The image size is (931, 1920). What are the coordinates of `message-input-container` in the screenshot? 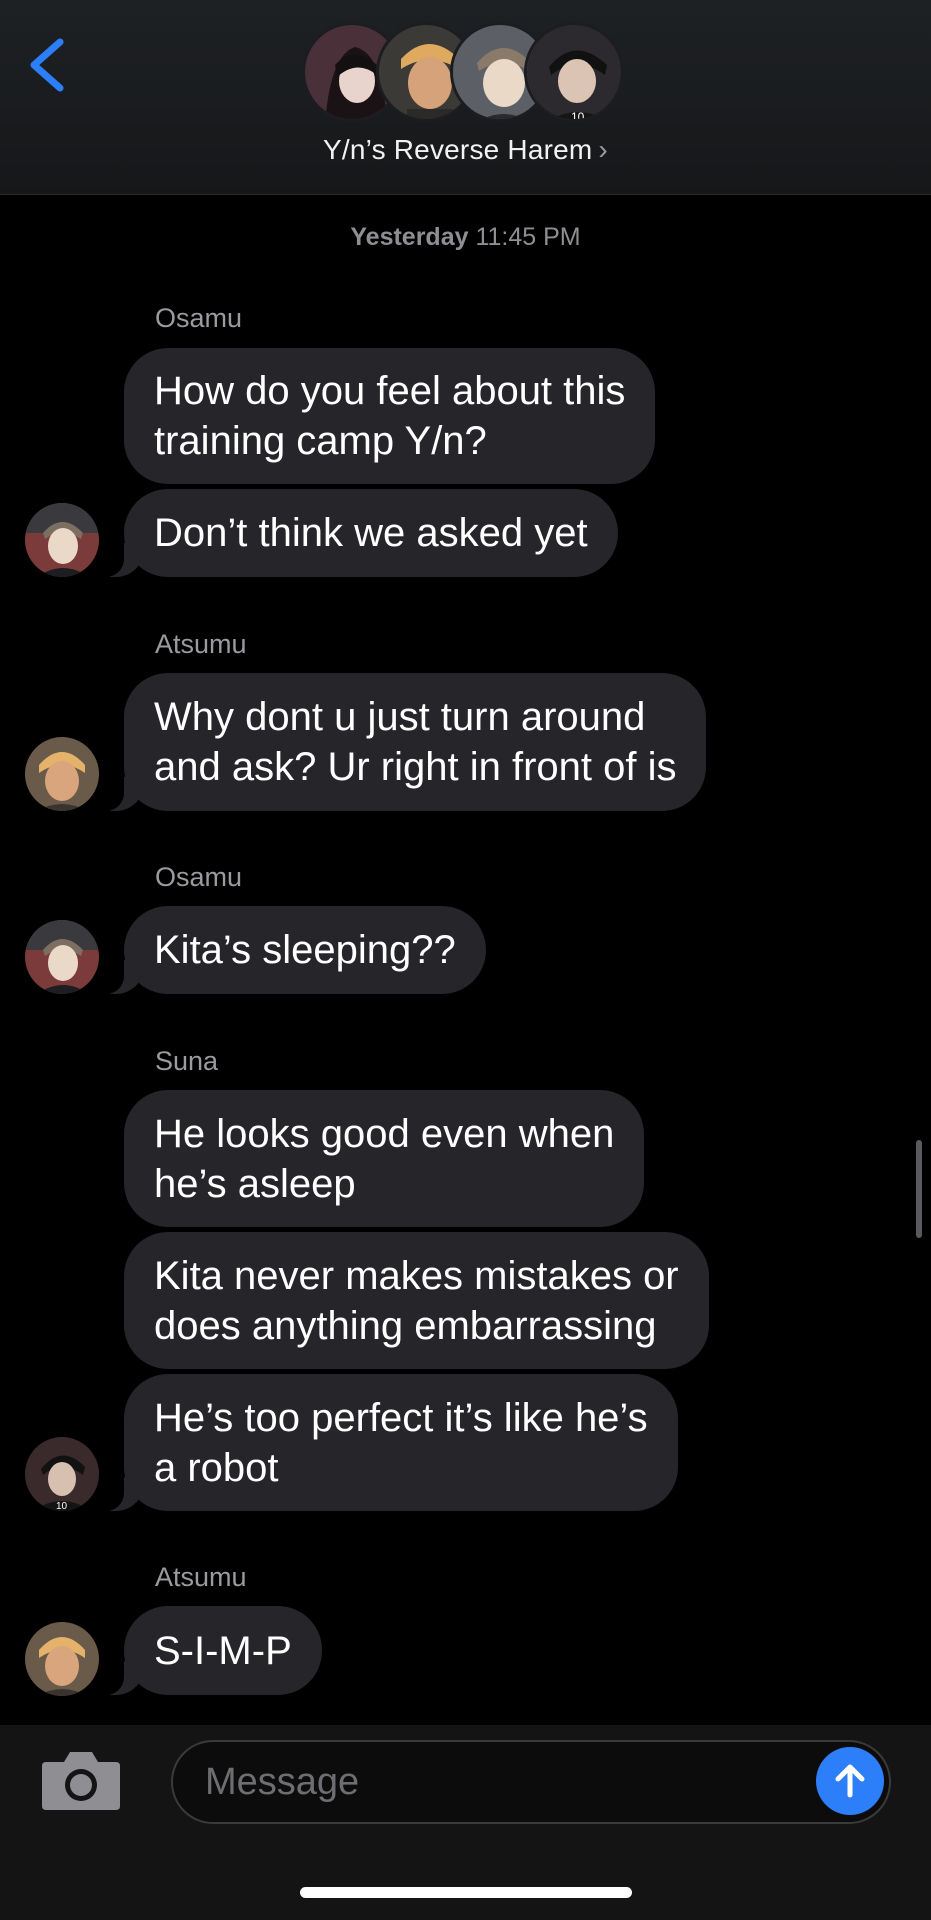 It's located at (531, 1782).